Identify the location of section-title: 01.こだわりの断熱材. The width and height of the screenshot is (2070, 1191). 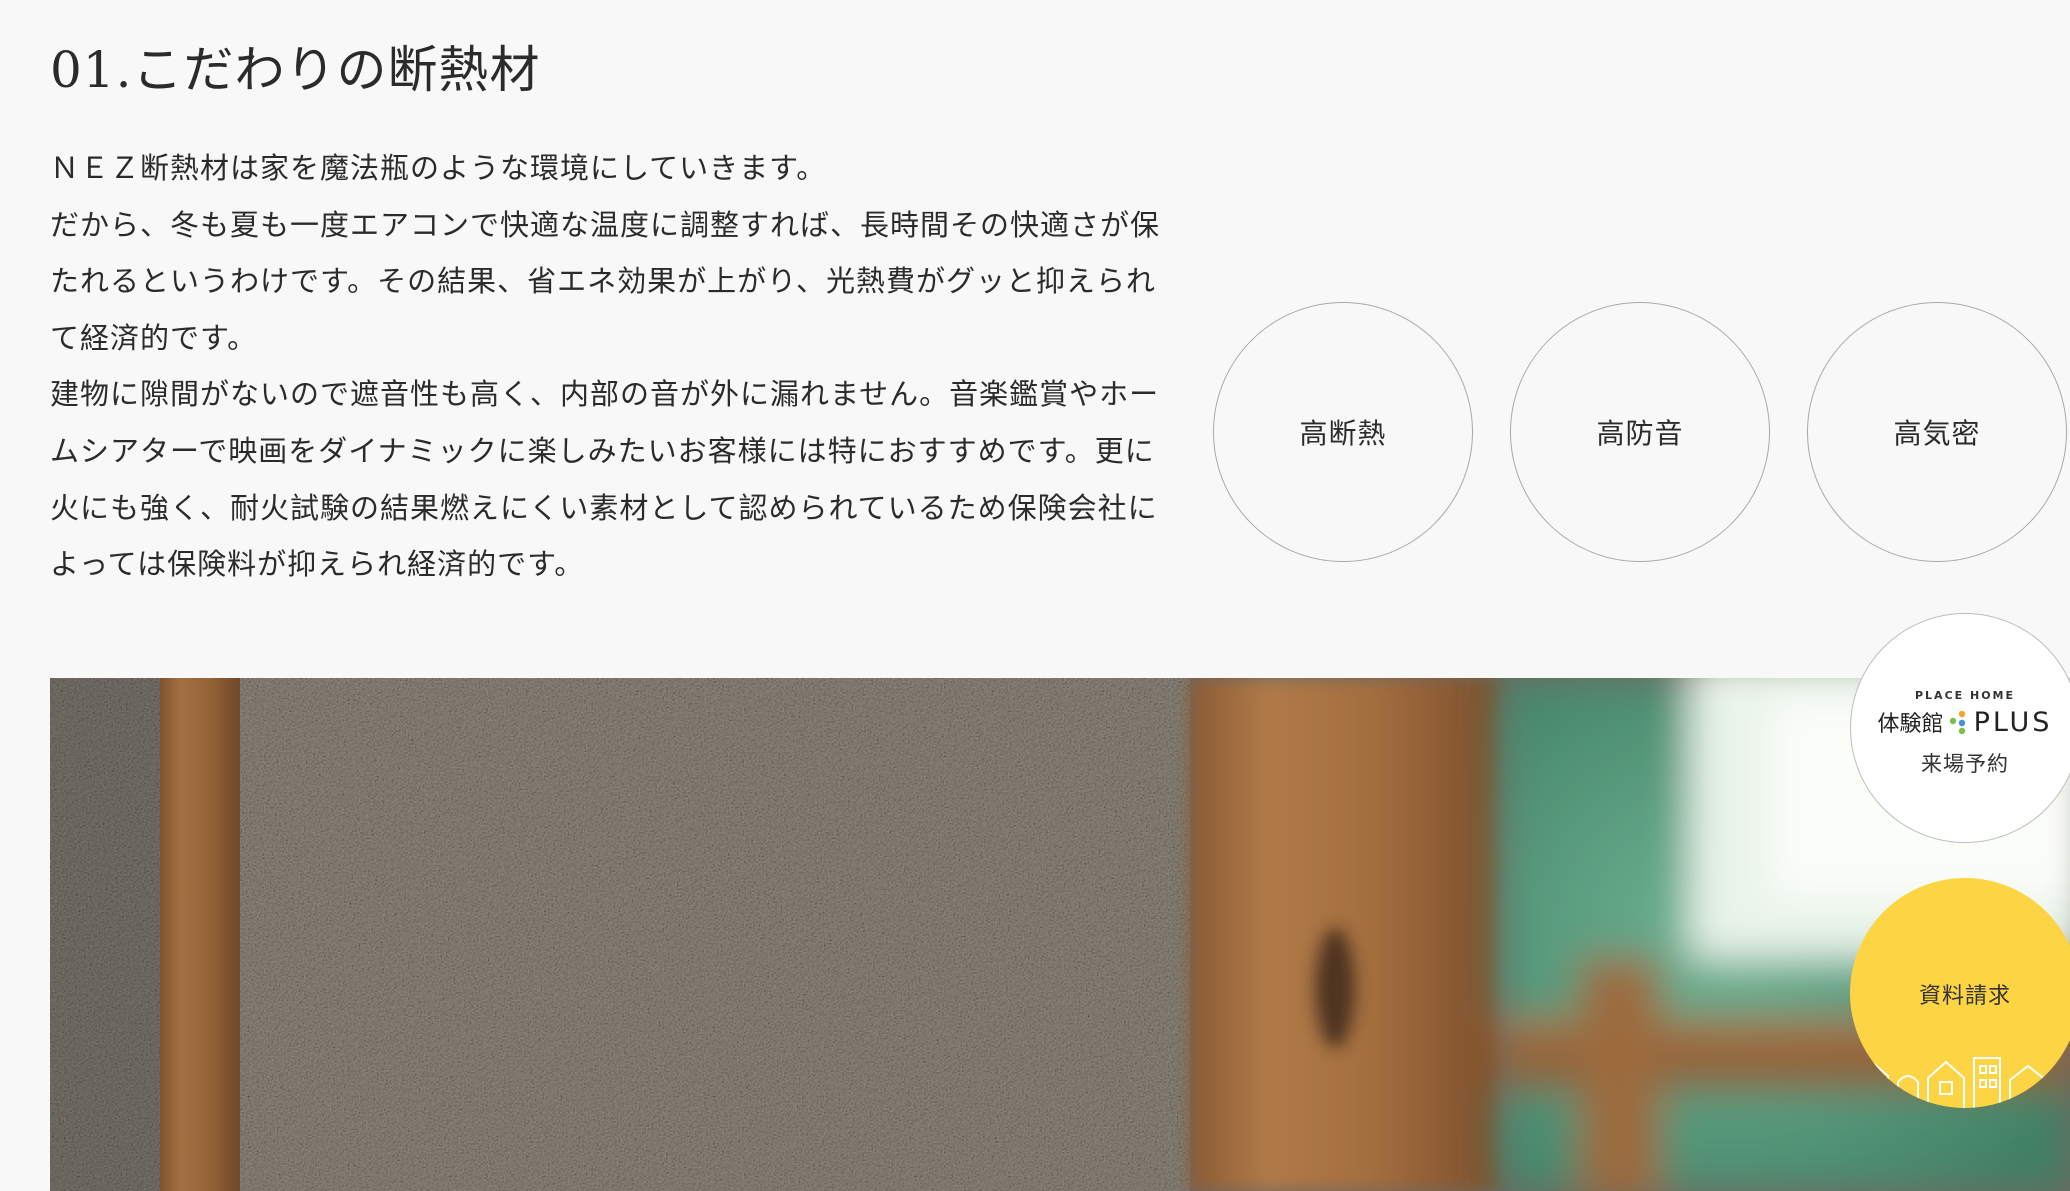
(295, 70).